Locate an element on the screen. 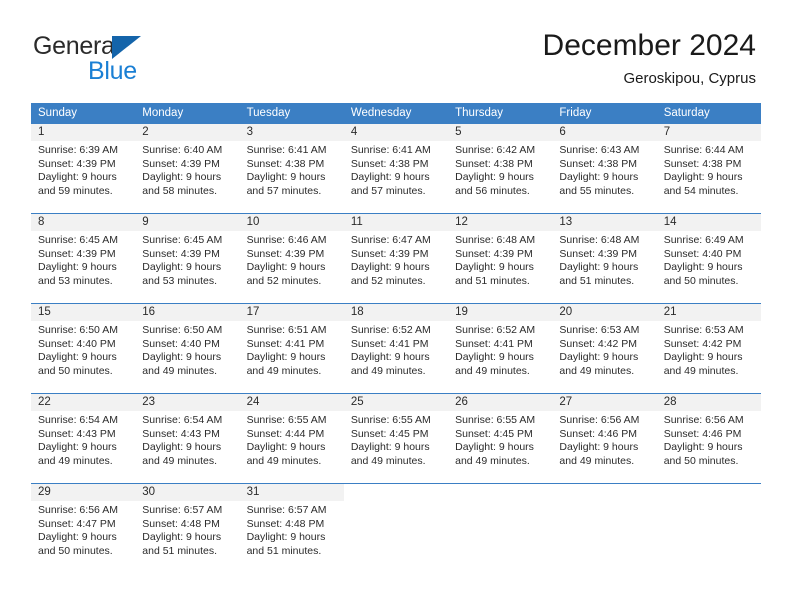 This screenshot has width=792, height=612. day-number: 8 is located at coordinates (83, 222).